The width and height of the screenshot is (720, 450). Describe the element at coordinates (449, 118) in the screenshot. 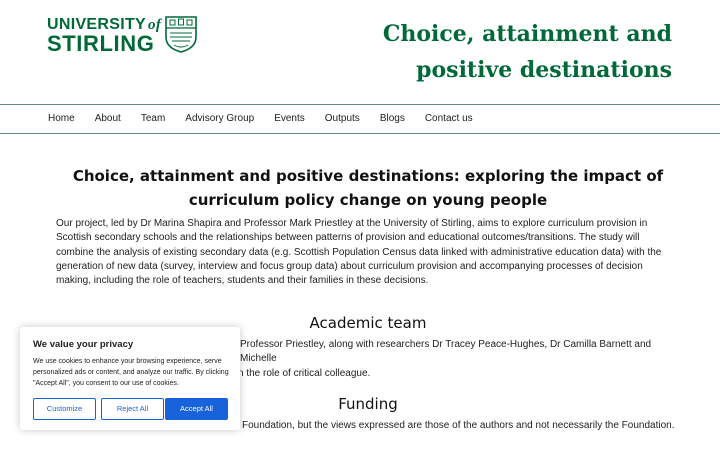

I see `nav-contact-us: Contact us` at that location.